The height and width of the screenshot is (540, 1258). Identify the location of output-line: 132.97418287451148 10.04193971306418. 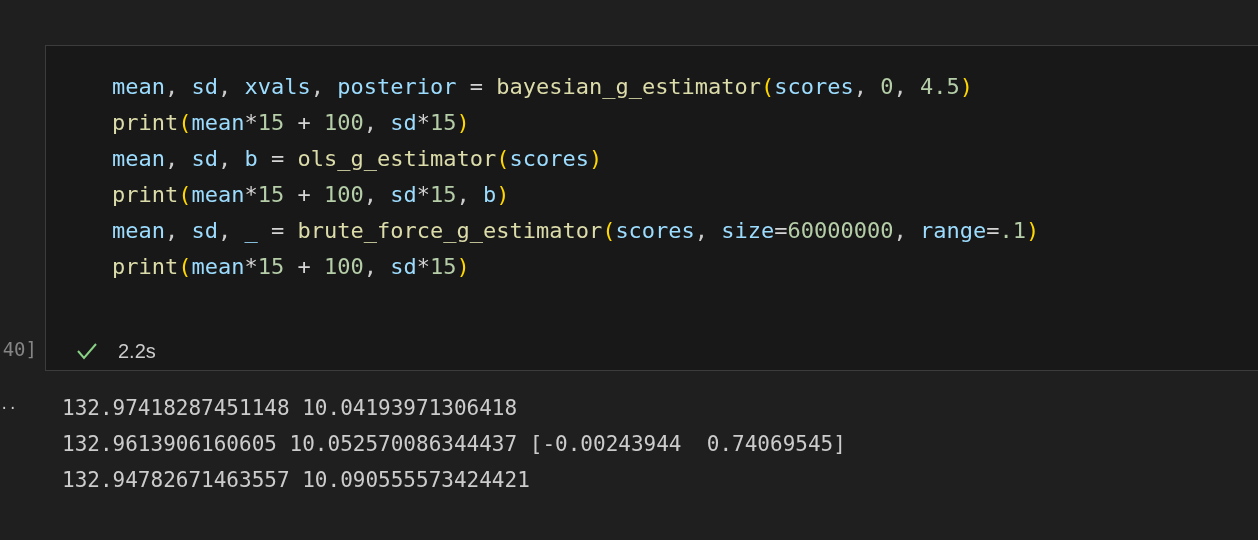
(290, 408).